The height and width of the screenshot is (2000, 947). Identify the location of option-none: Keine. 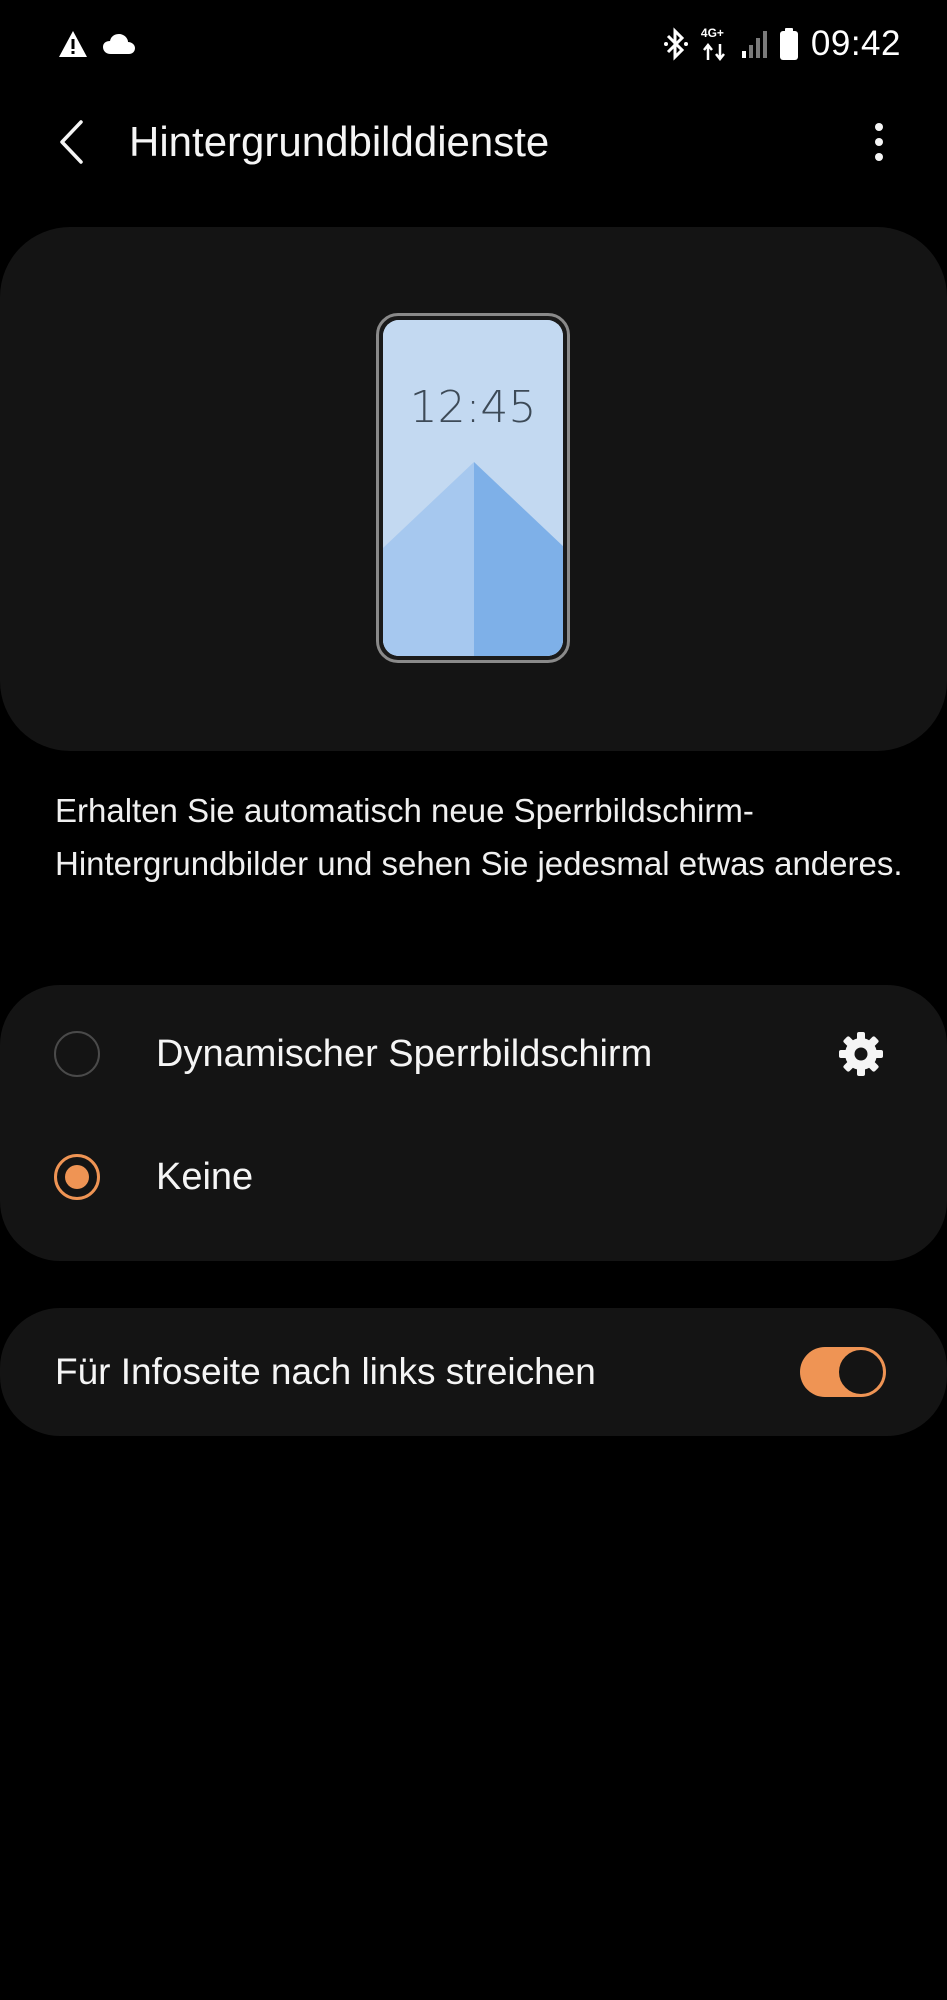
(473, 1177).